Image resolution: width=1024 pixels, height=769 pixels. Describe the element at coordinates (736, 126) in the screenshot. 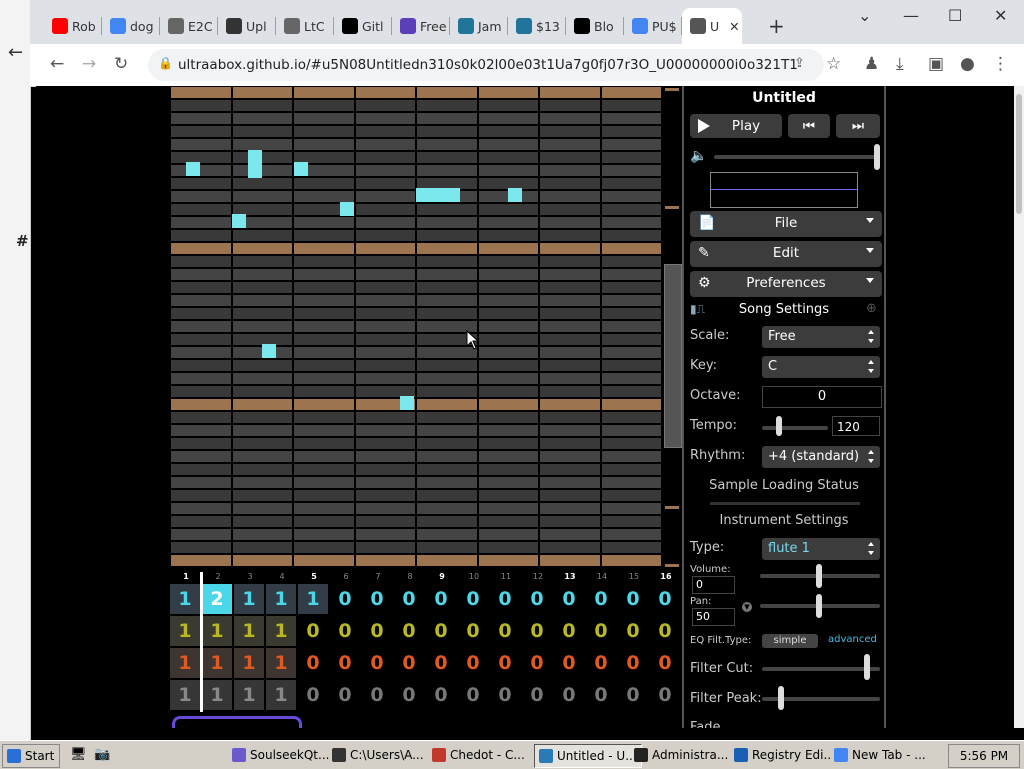

I see `play-button: Play` at that location.